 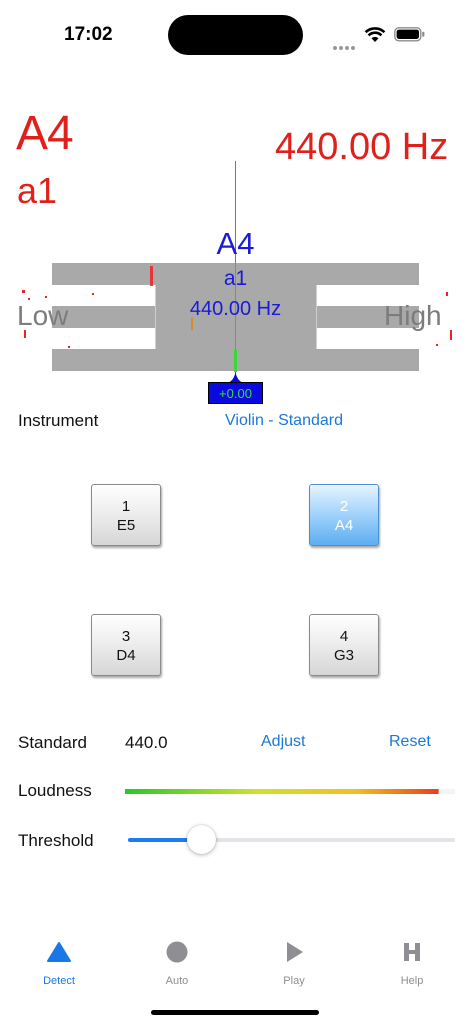 I want to click on string-button-4: 4 G3, so click(x=344, y=645).